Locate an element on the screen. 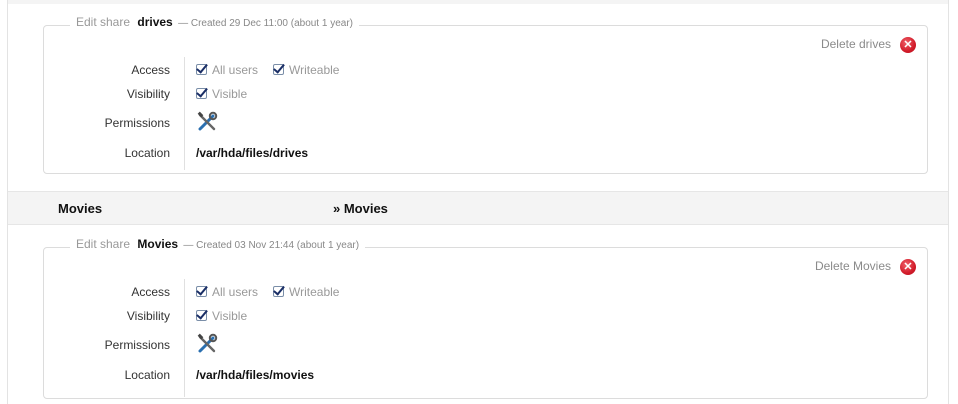  created-timestamp: — Created 29 Dec 11:00 (about 1 year) is located at coordinates (265, 23).